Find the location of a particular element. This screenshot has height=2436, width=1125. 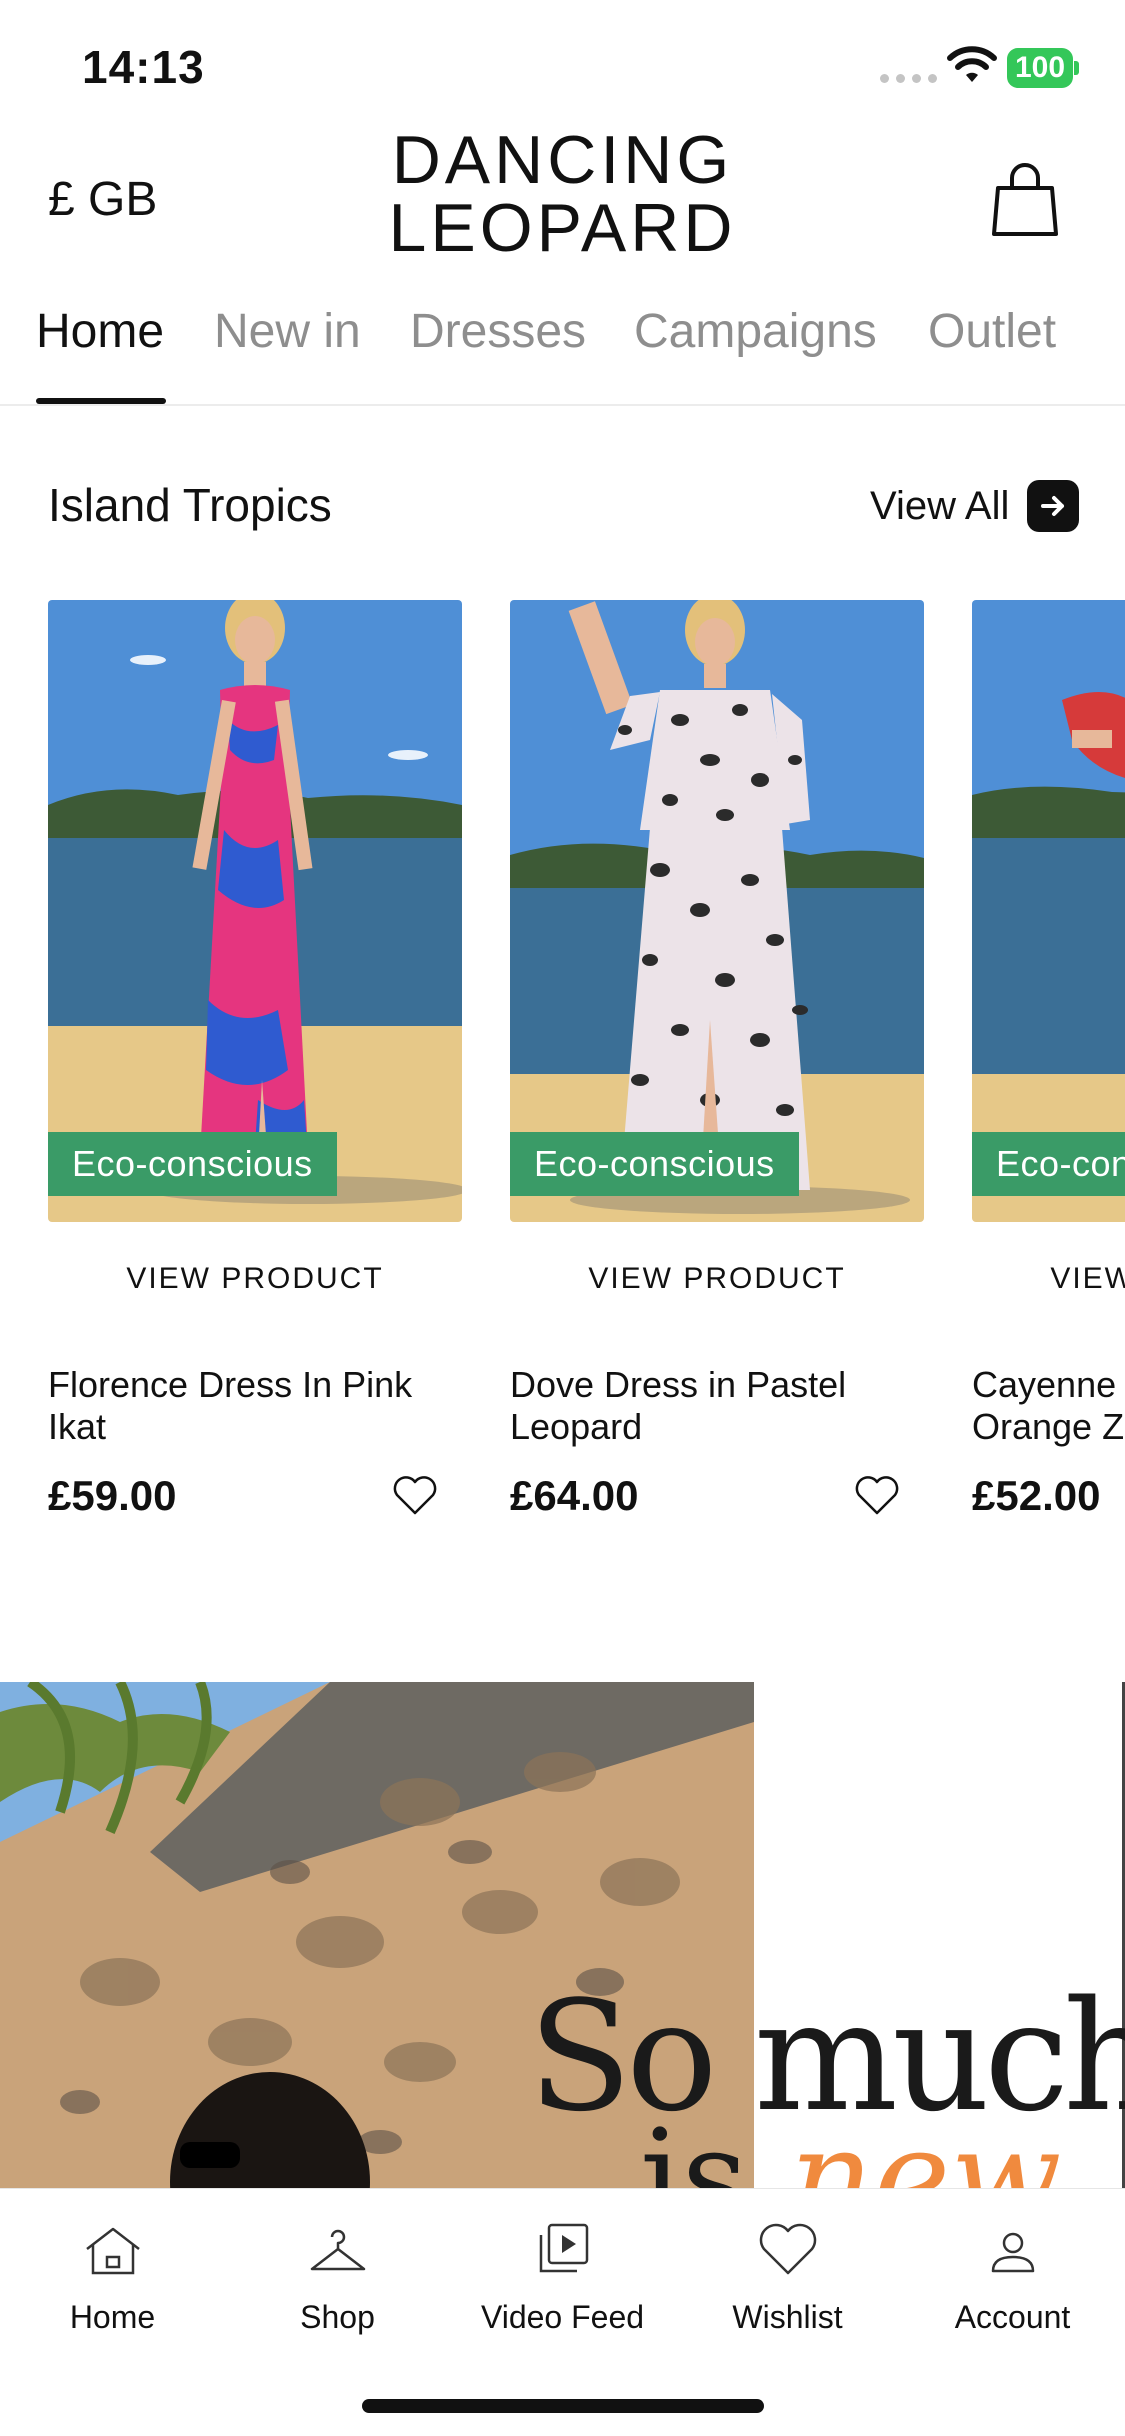

battery-icon: 100 is located at coordinates (1043, 68).